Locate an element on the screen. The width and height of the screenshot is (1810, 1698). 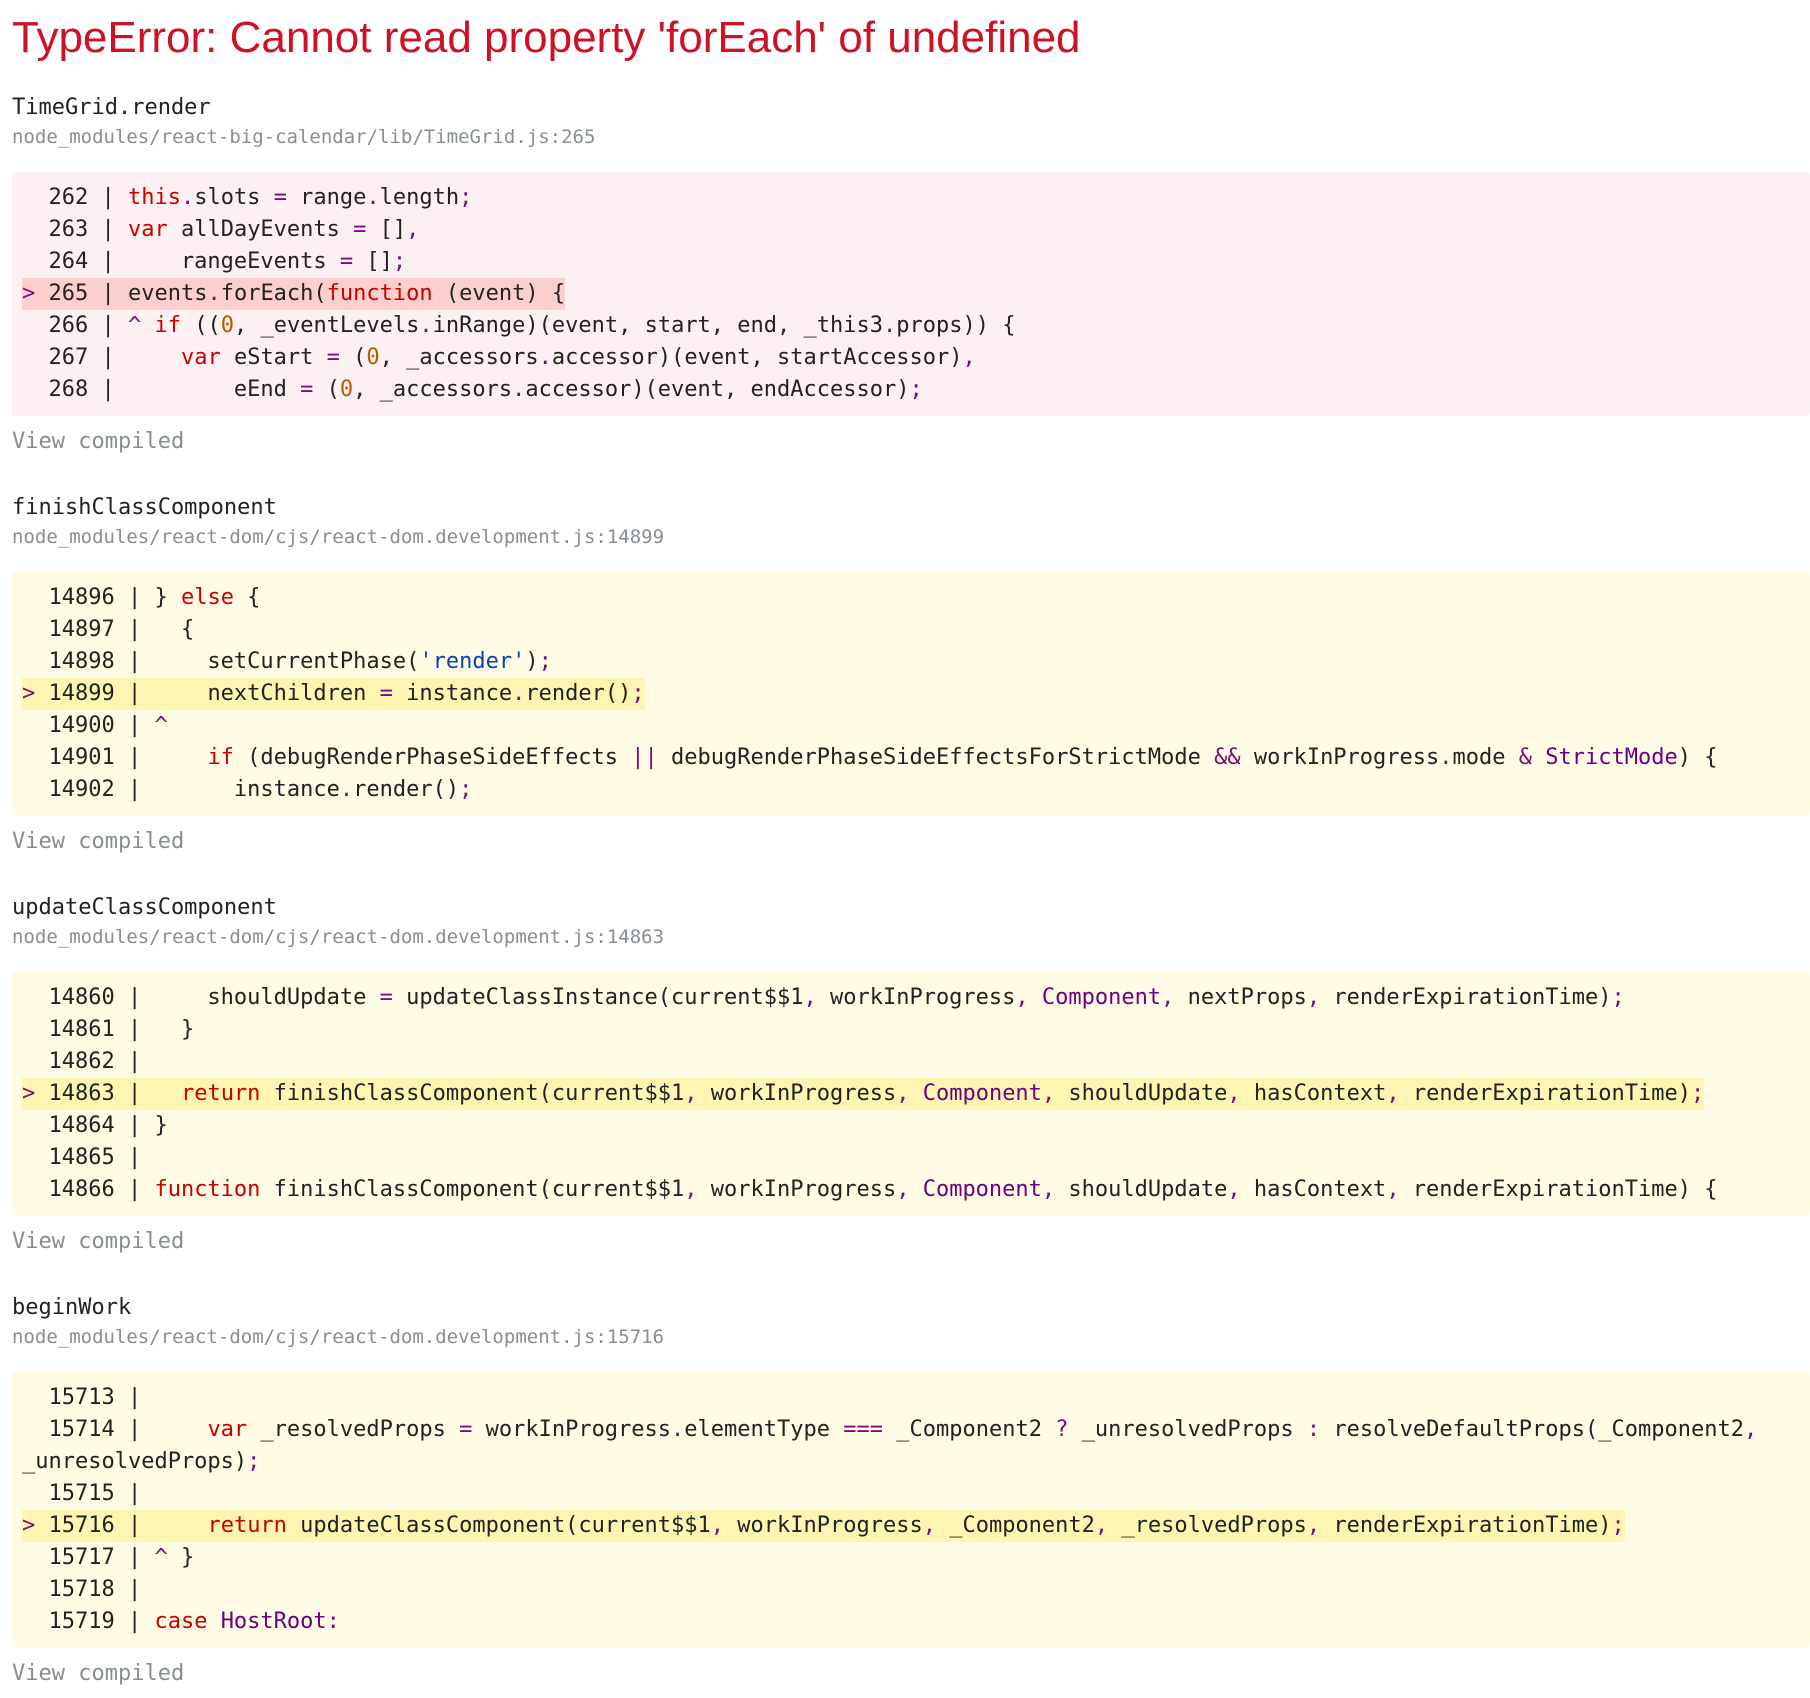
code-token: finishClassComponent(current$$1 is located at coordinates (472, 1093).